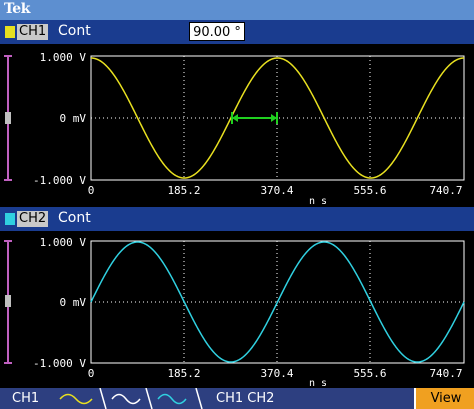  Describe the element at coordinates (76, 399) in the screenshot. I see `ch1-wave-icon` at that location.